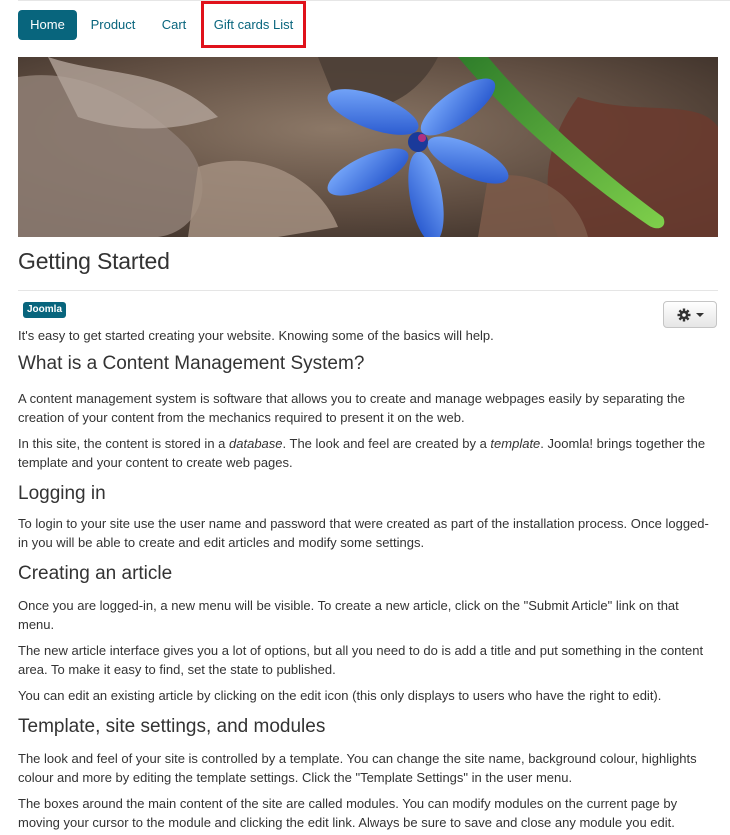  What do you see at coordinates (94, 261) in the screenshot?
I see `article-title: Getting Started` at bounding box center [94, 261].